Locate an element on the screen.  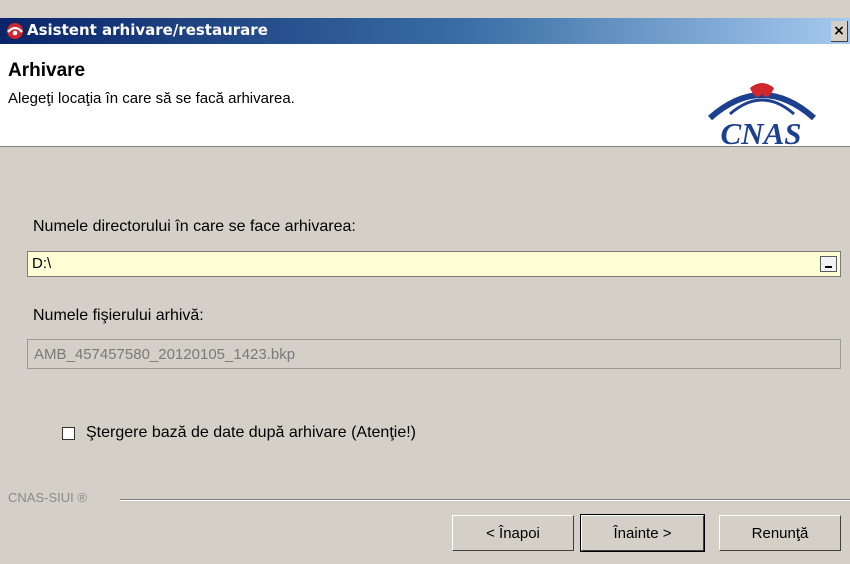
page-title: Arhivare is located at coordinates (47, 70).